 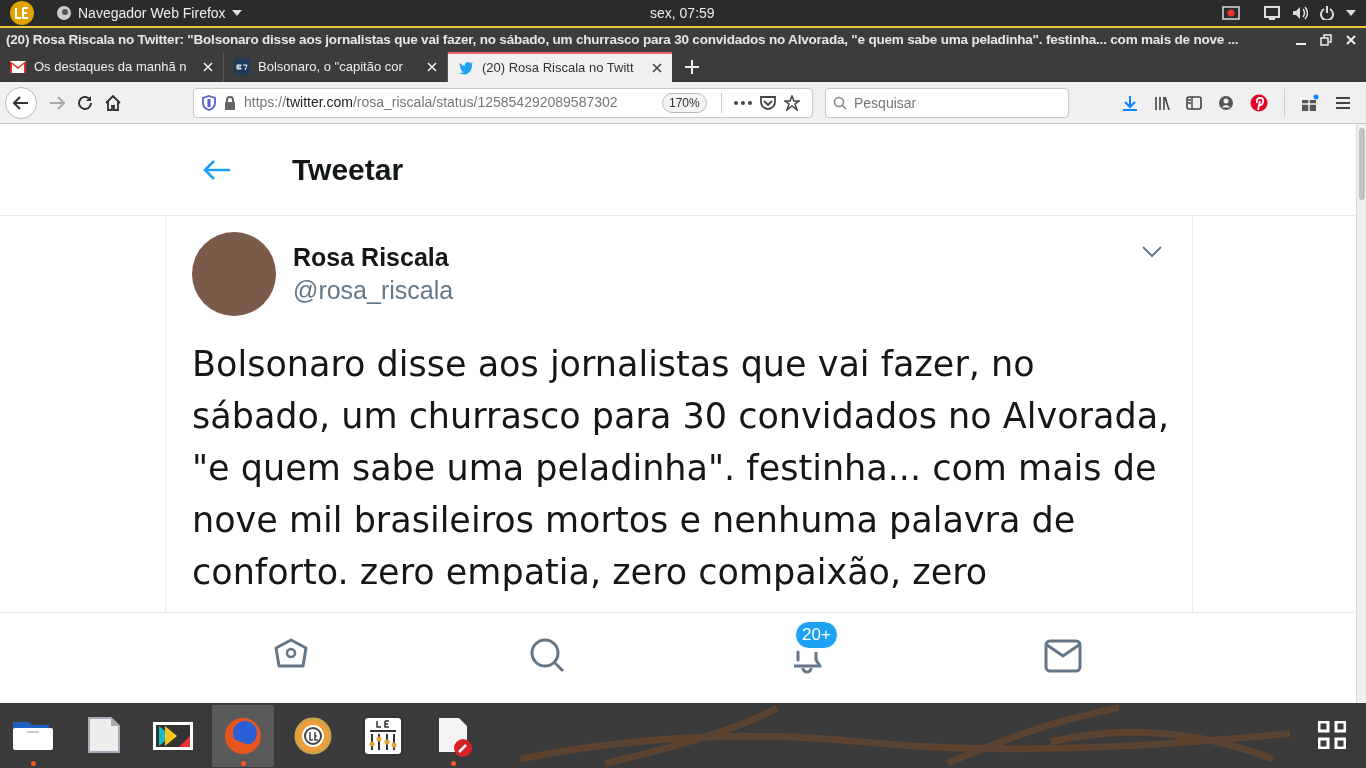 What do you see at coordinates (1326, 40) in the screenshot?
I see `restore-icon` at bounding box center [1326, 40].